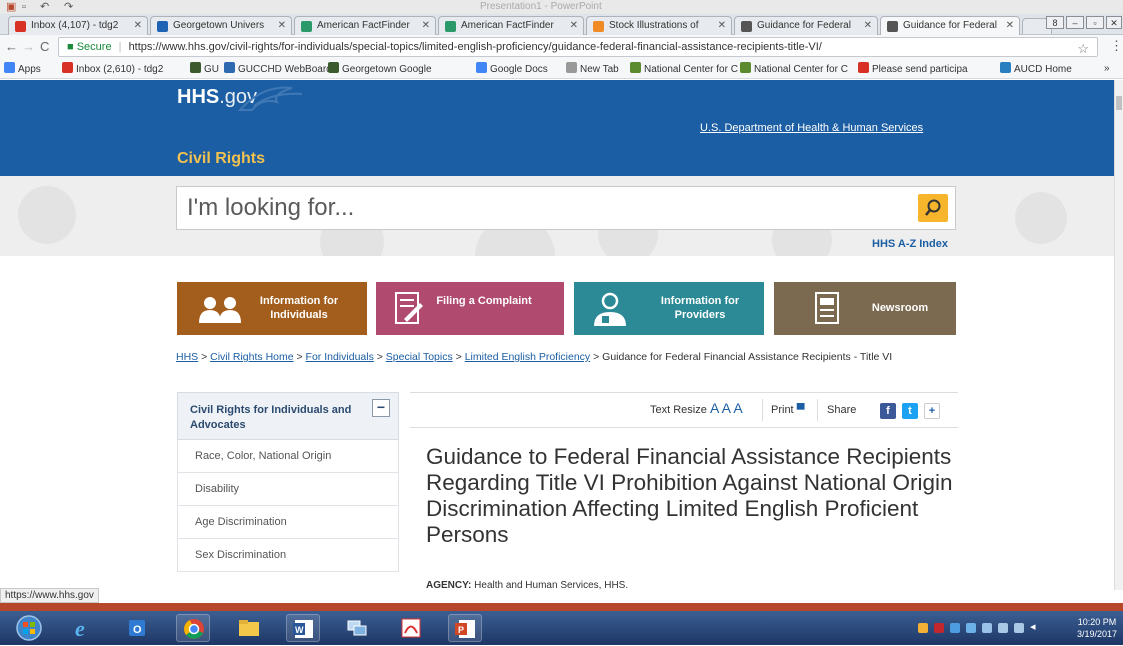  What do you see at coordinates (913, 69) in the screenshot?
I see `bookmark-item: Please send participa` at bounding box center [913, 69].